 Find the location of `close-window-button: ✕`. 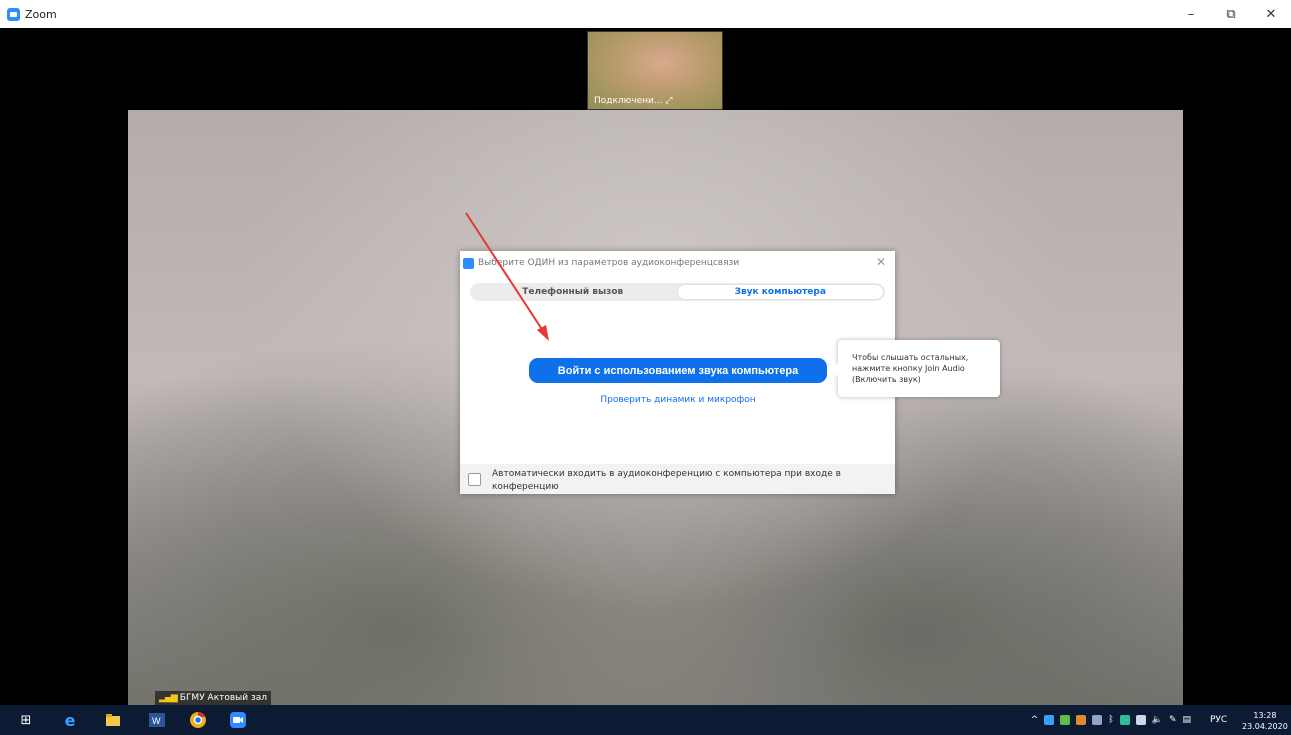

close-window-button: ✕ is located at coordinates (1271, 14).